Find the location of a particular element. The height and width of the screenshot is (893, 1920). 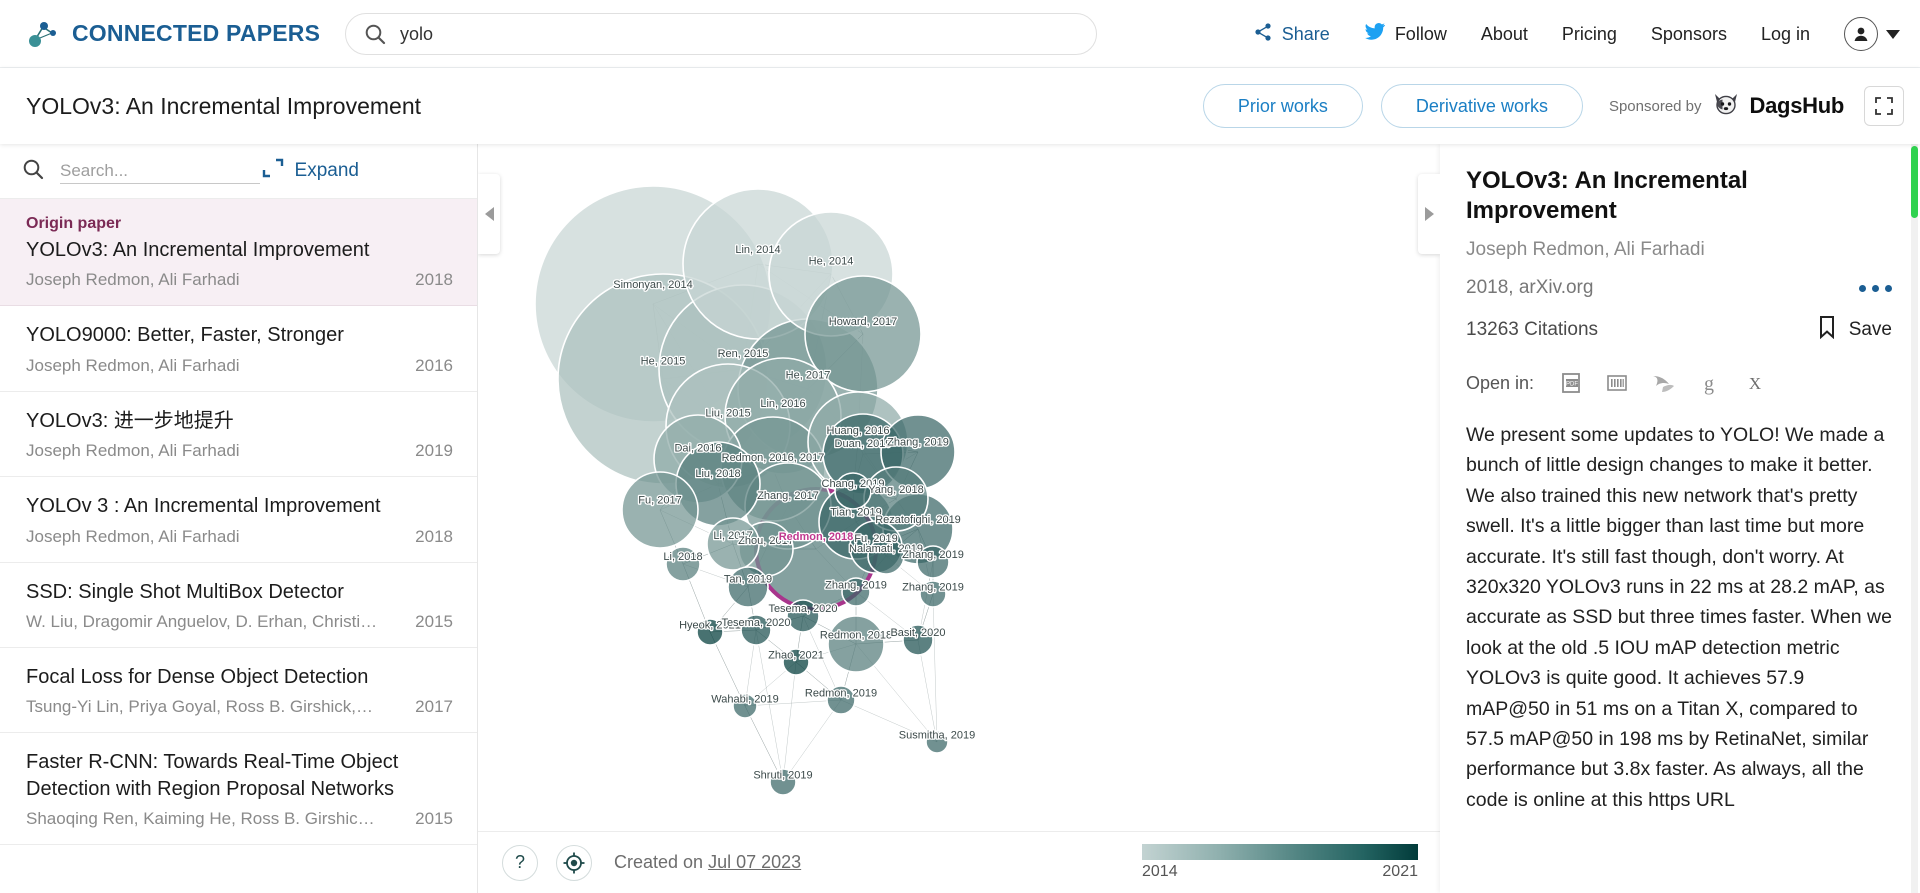

x-twitter-icon: X is located at coordinates (1755, 383).